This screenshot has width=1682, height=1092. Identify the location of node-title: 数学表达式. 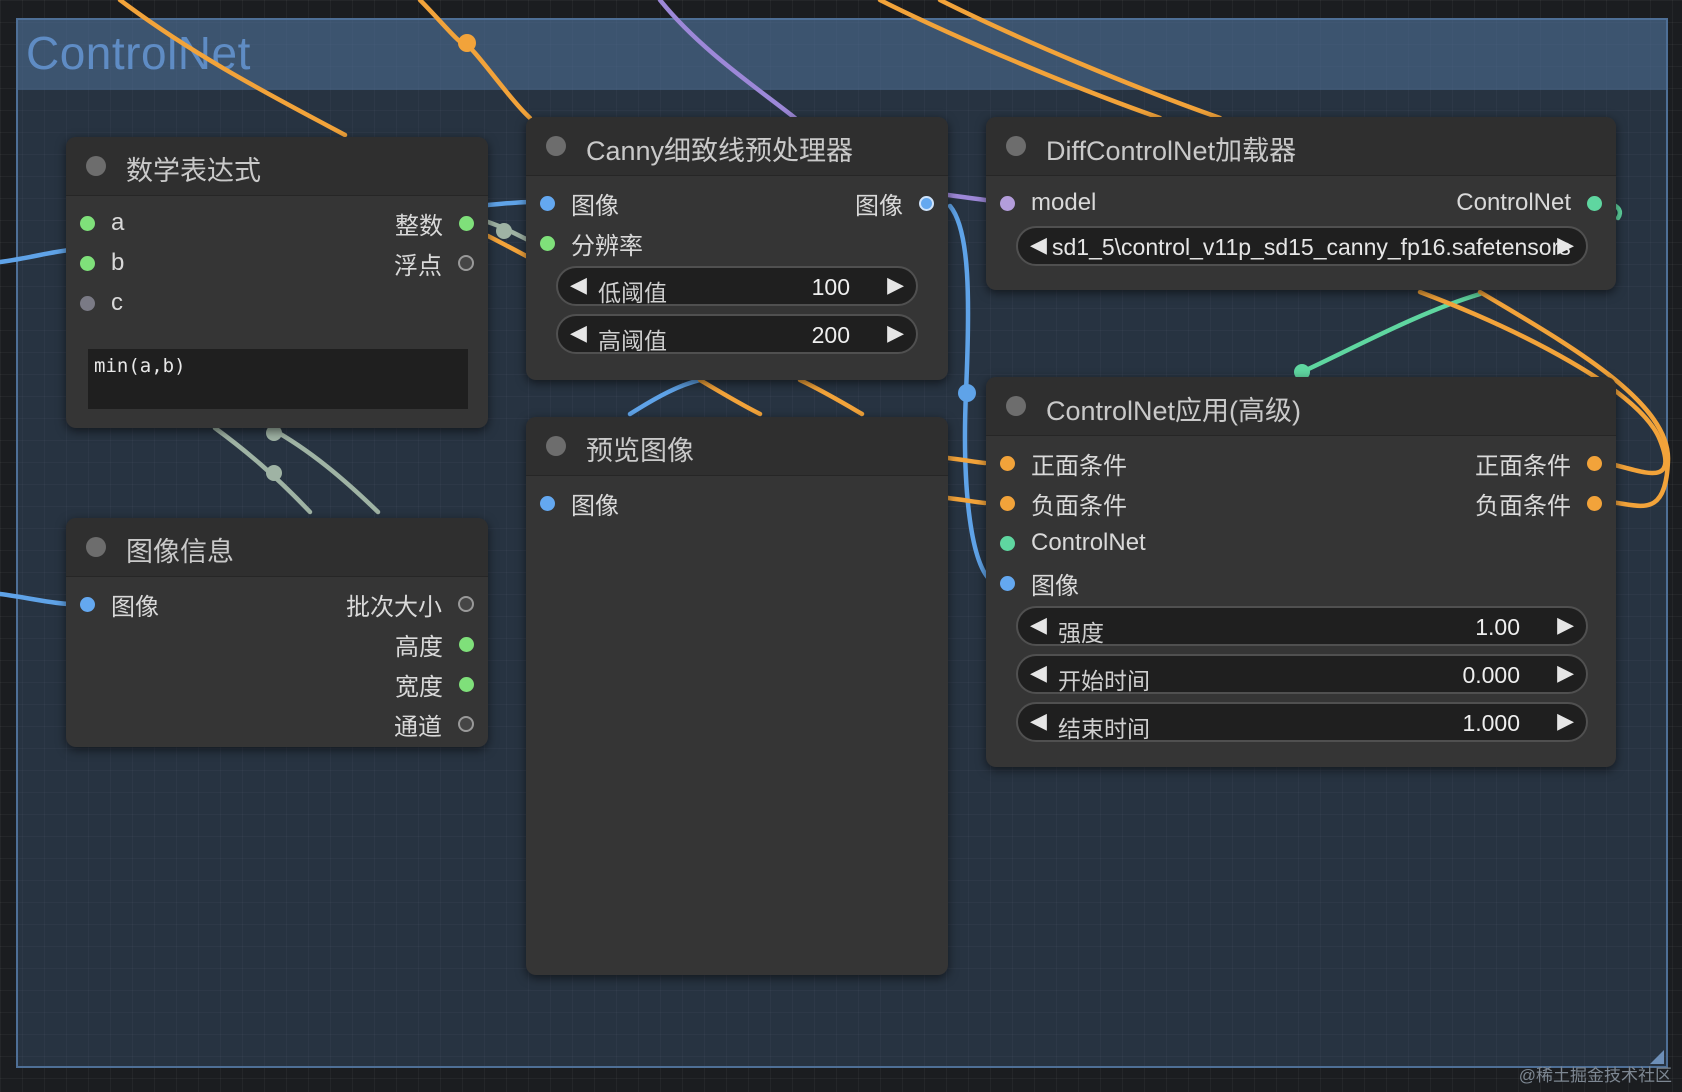
(193, 171).